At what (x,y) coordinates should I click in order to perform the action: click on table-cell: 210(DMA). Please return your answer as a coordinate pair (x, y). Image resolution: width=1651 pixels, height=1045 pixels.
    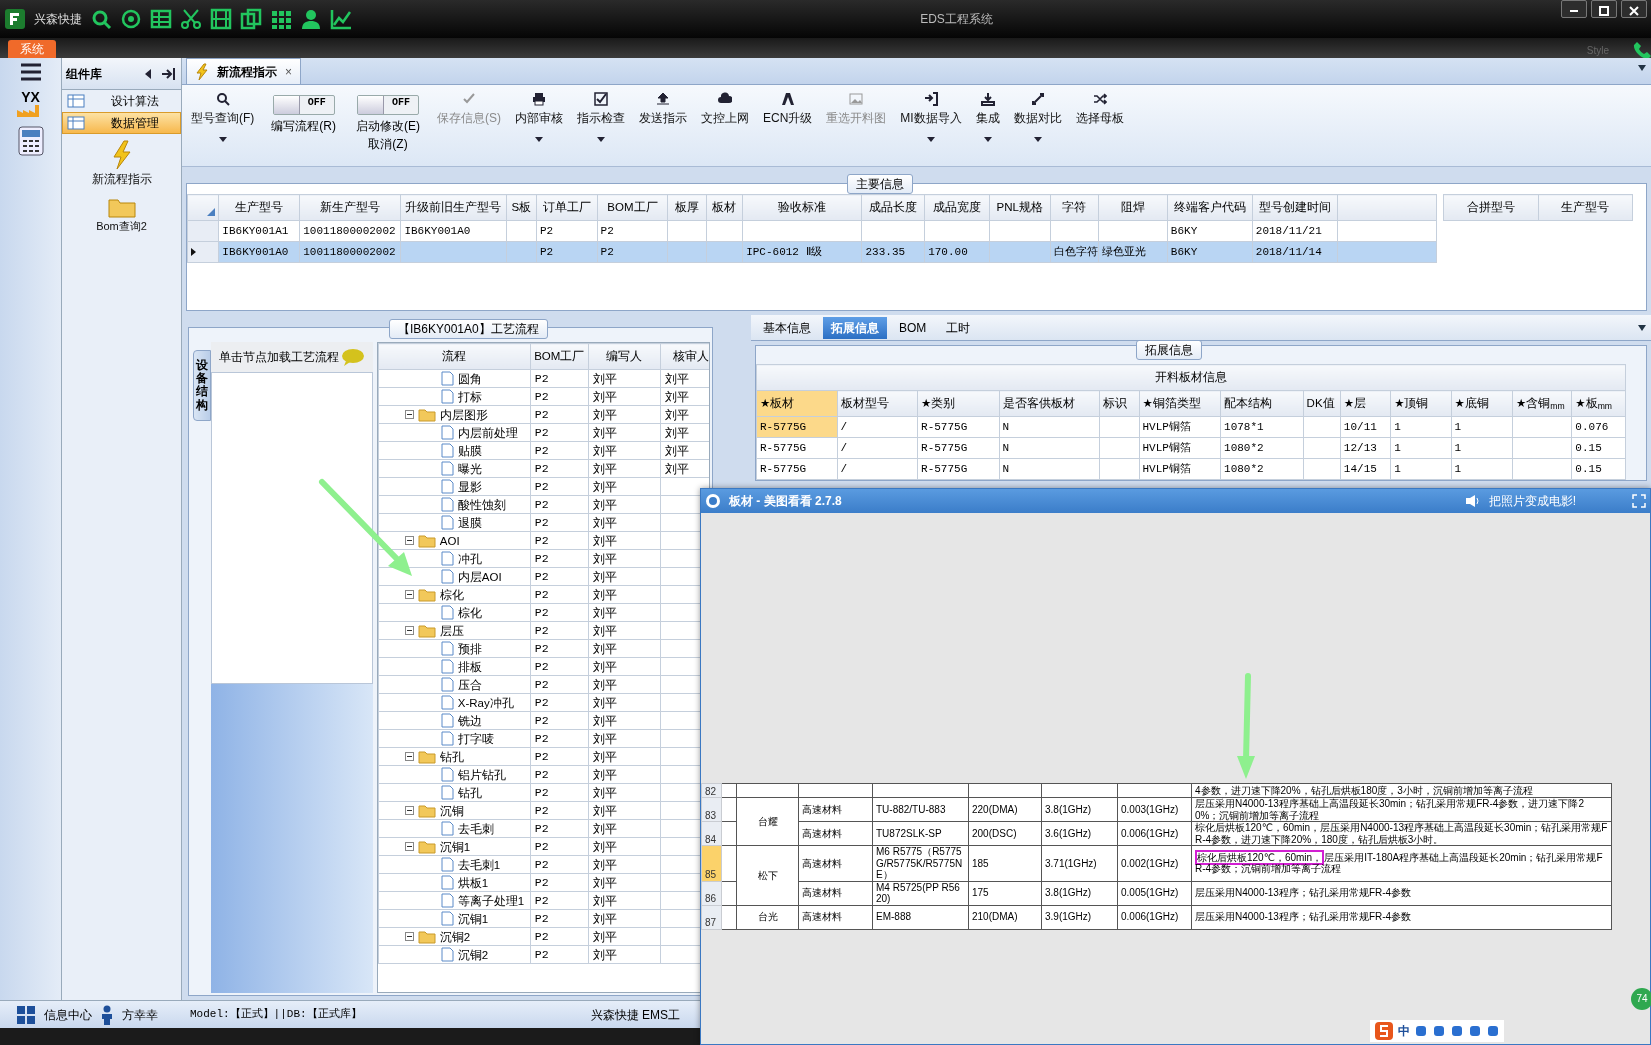
    Looking at the image, I should click on (1005, 917).